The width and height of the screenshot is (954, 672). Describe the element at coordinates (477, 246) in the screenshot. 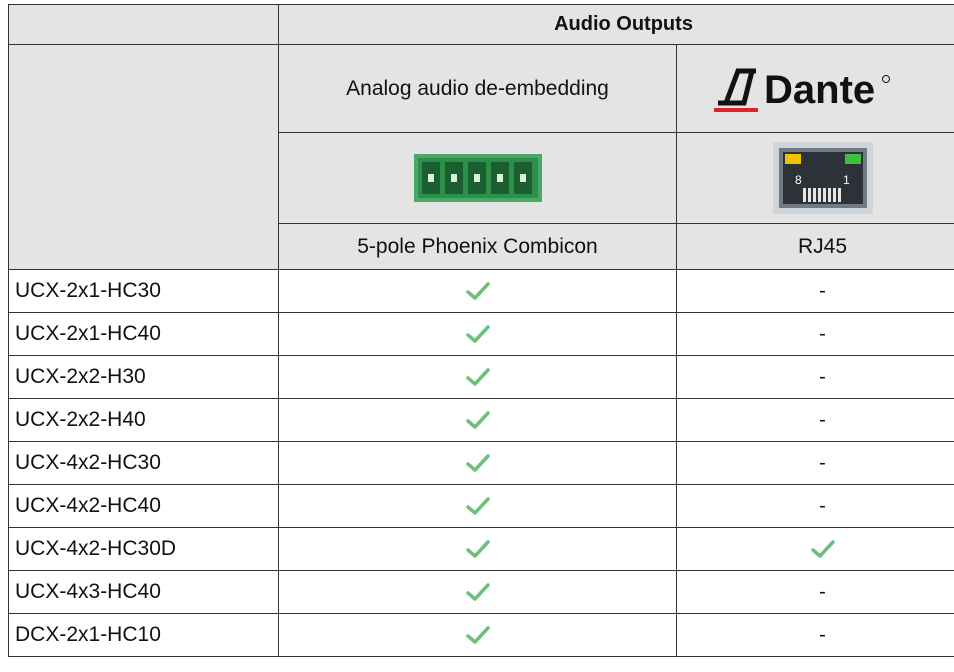

I see `connector-name-analog: 5-pole Phoenix Combicon` at that location.